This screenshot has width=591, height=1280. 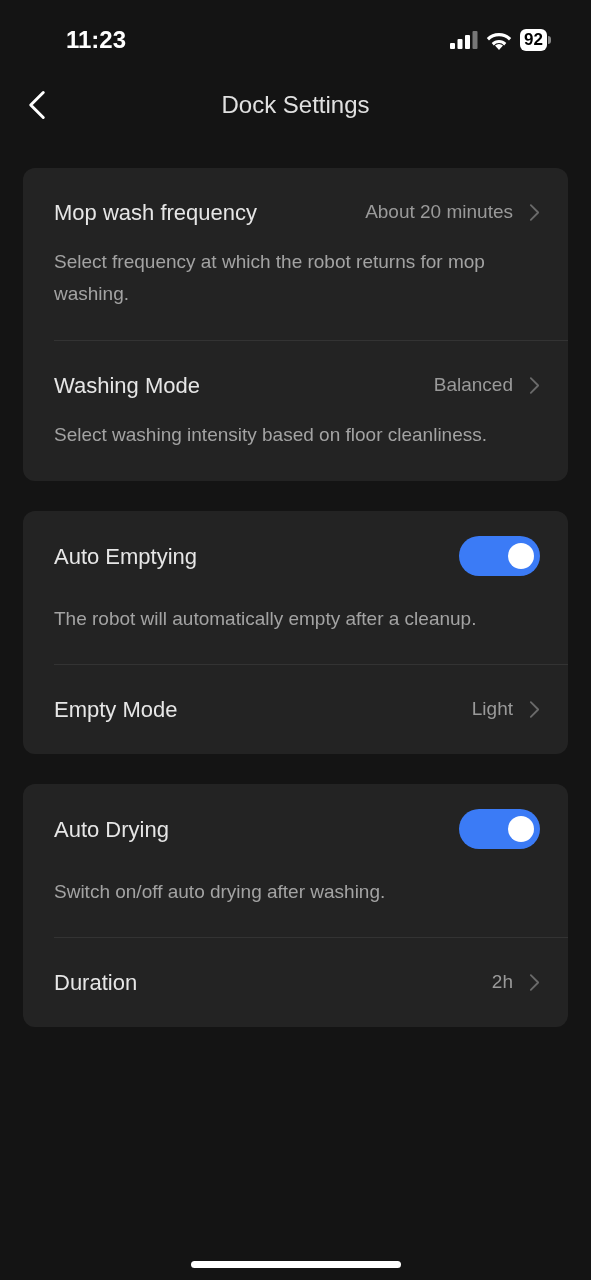 What do you see at coordinates (96, 983) in the screenshot?
I see `setting-title: Duration` at bounding box center [96, 983].